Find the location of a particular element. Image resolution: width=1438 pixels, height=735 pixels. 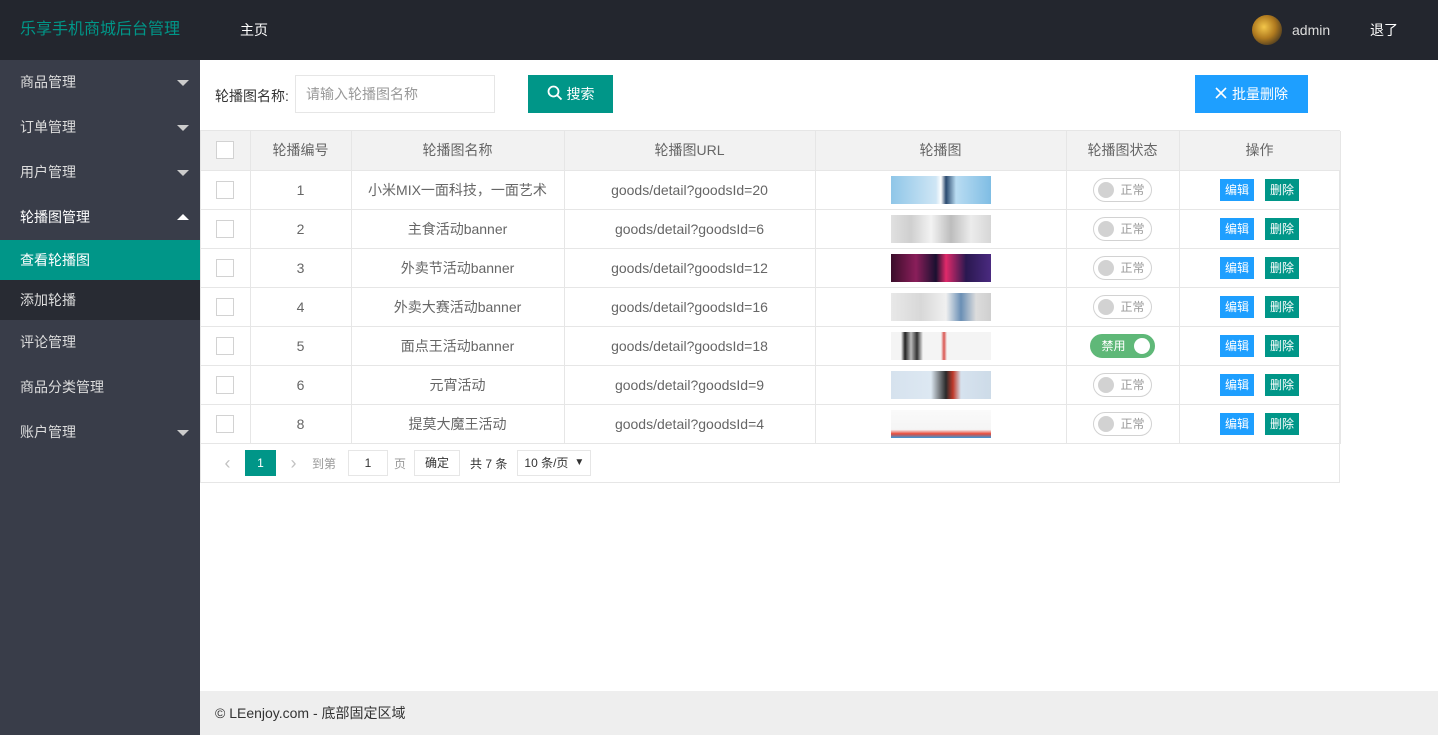

select-all-checkbox is located at coordinates (225, 150).